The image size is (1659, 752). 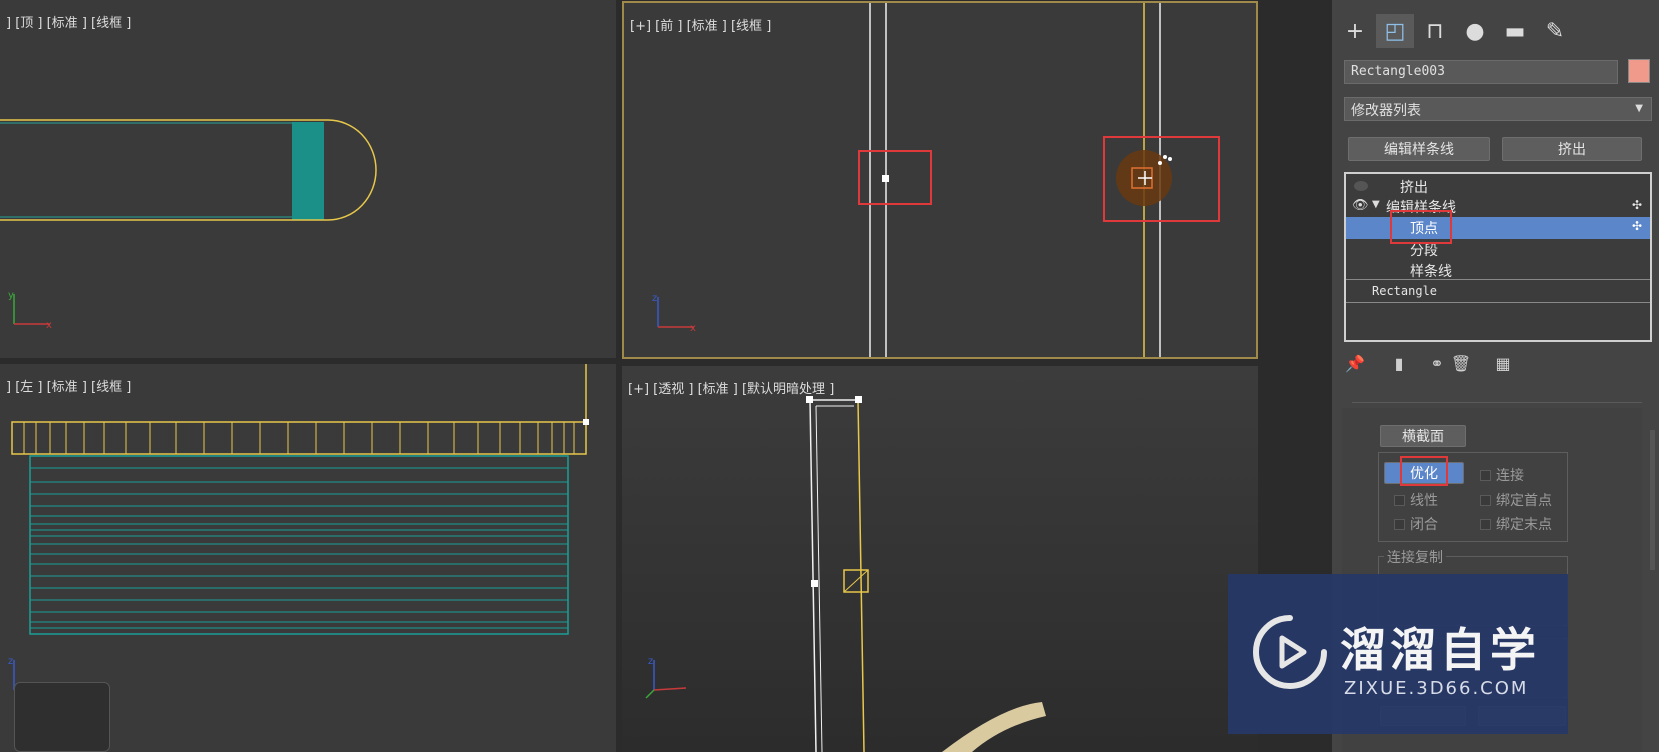 I want to click on watermark-overlay: 溜溜自学 ZIXUE.3D66.COM, so click(x=1398, y=654).